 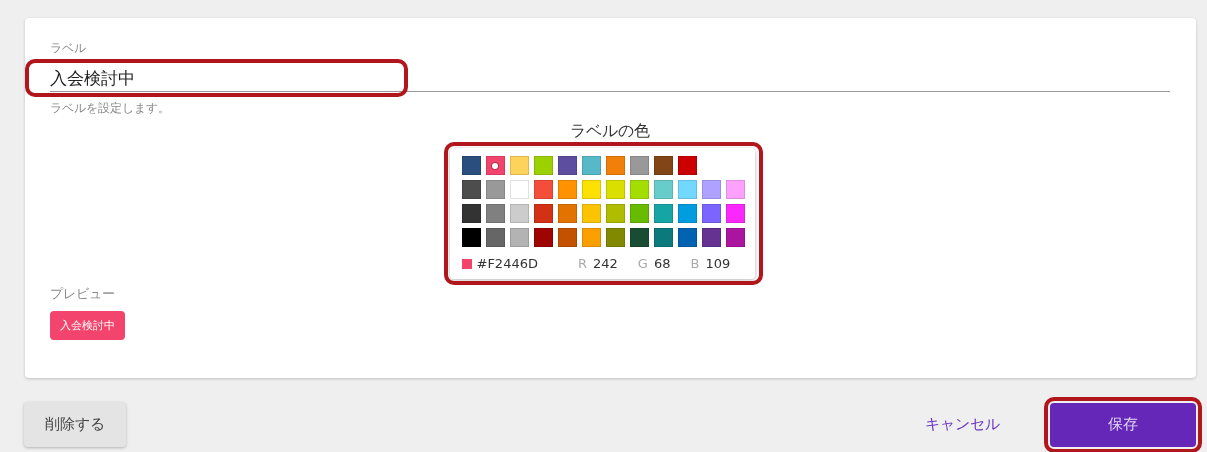 What do you see at coordinates (83, 294) in the screenshot?
I see `preview-label: プレビュー` at bounding box center [83, 294].